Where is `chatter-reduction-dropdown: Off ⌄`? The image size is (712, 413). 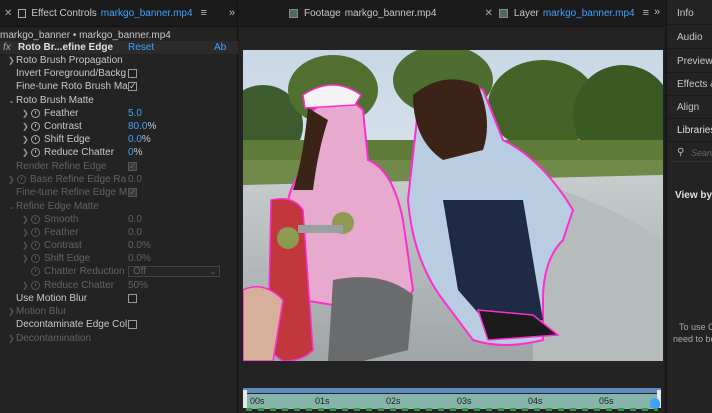 chatter-reduction-dropdown: Off ⌄ is located at coordinates (174, 271).